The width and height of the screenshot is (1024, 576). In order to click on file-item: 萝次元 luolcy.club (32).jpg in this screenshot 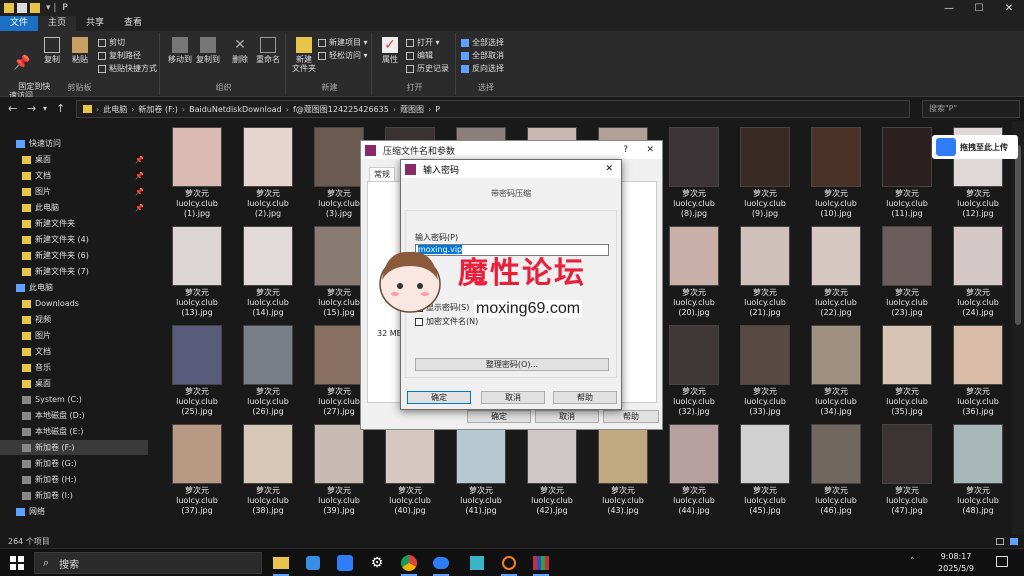, I will do `click(694, 372)`.